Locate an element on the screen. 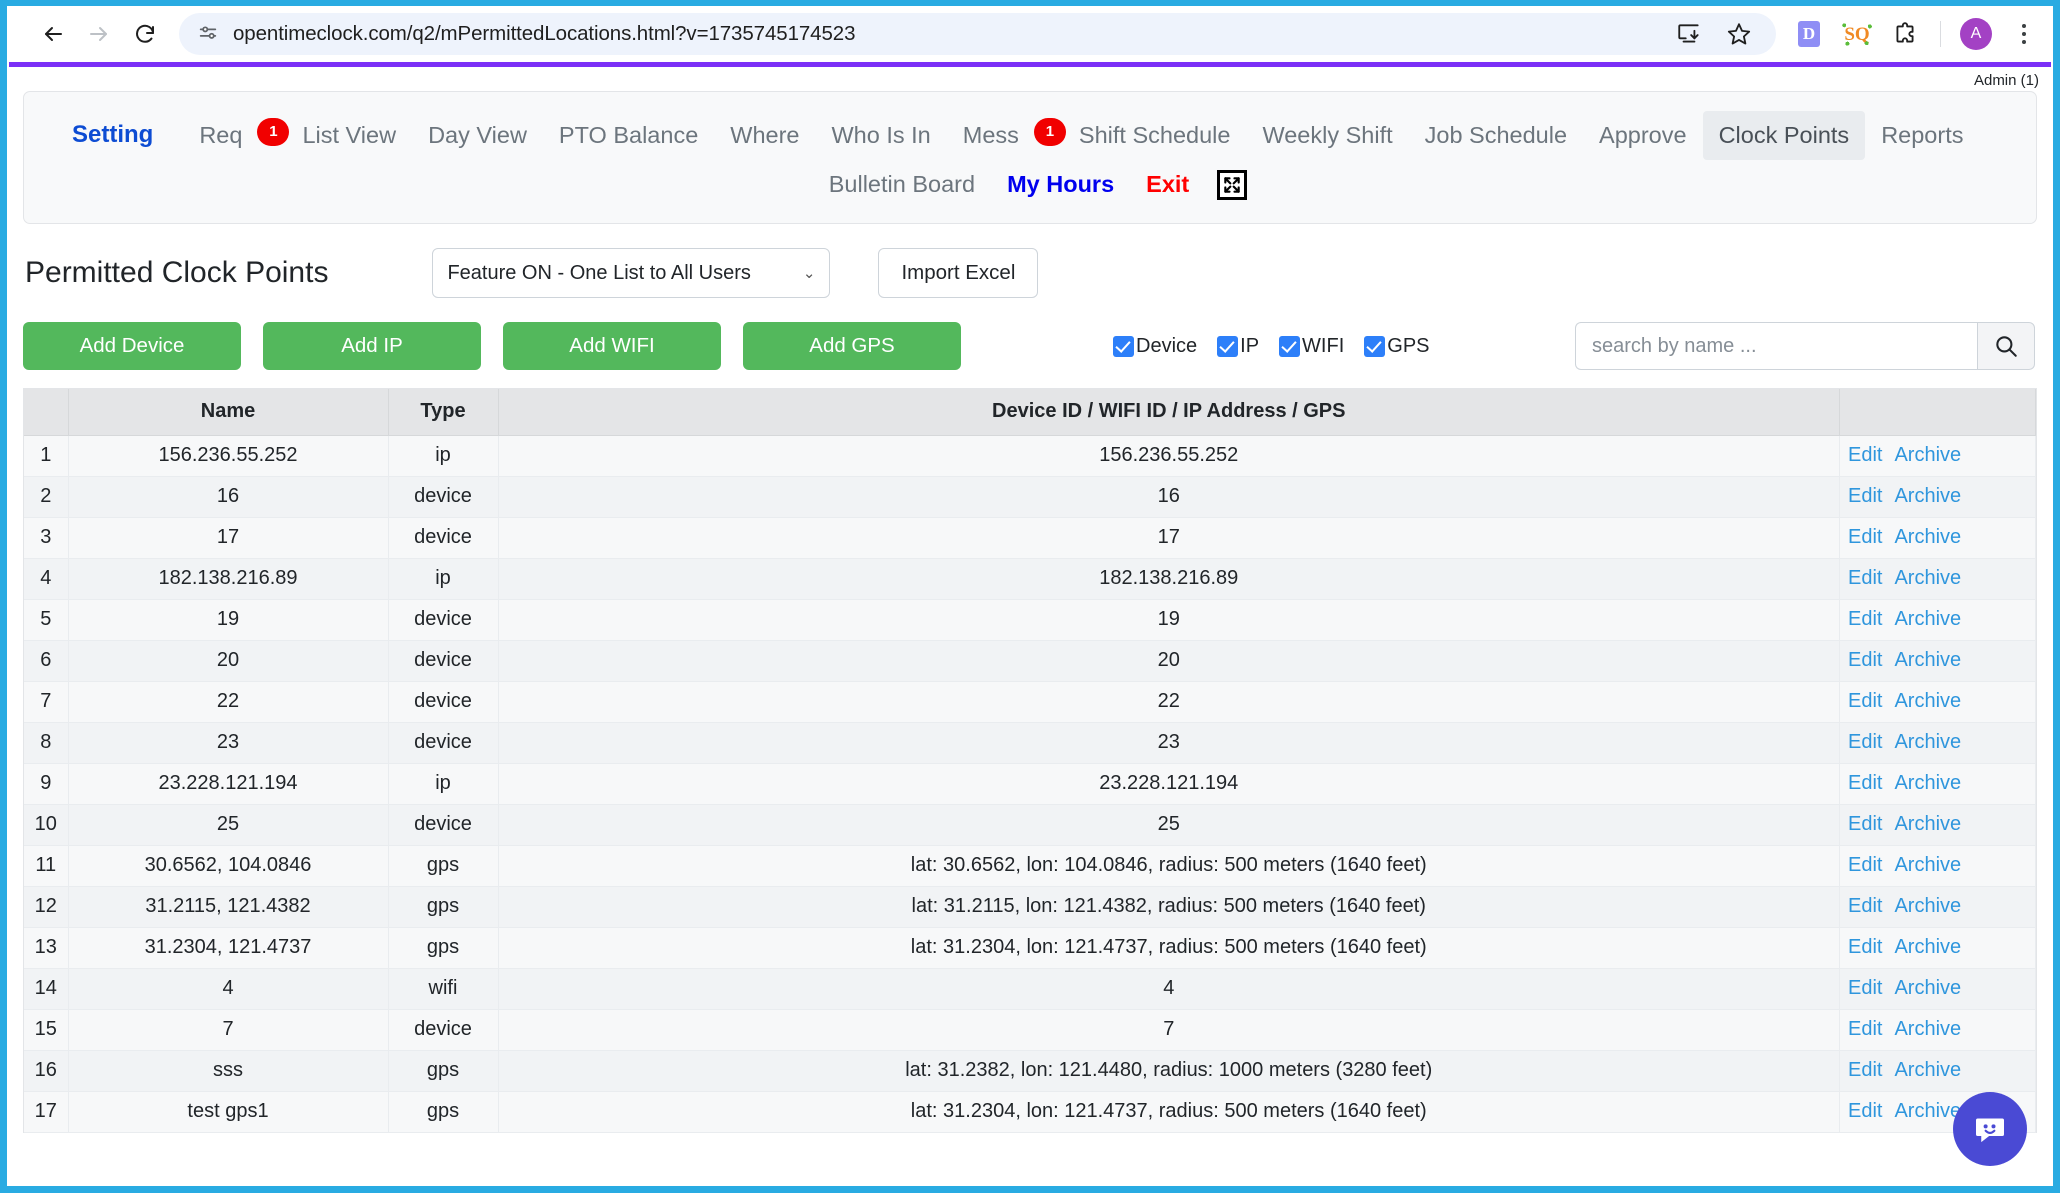  install-app-icon is located at coordinates (1689, 34).